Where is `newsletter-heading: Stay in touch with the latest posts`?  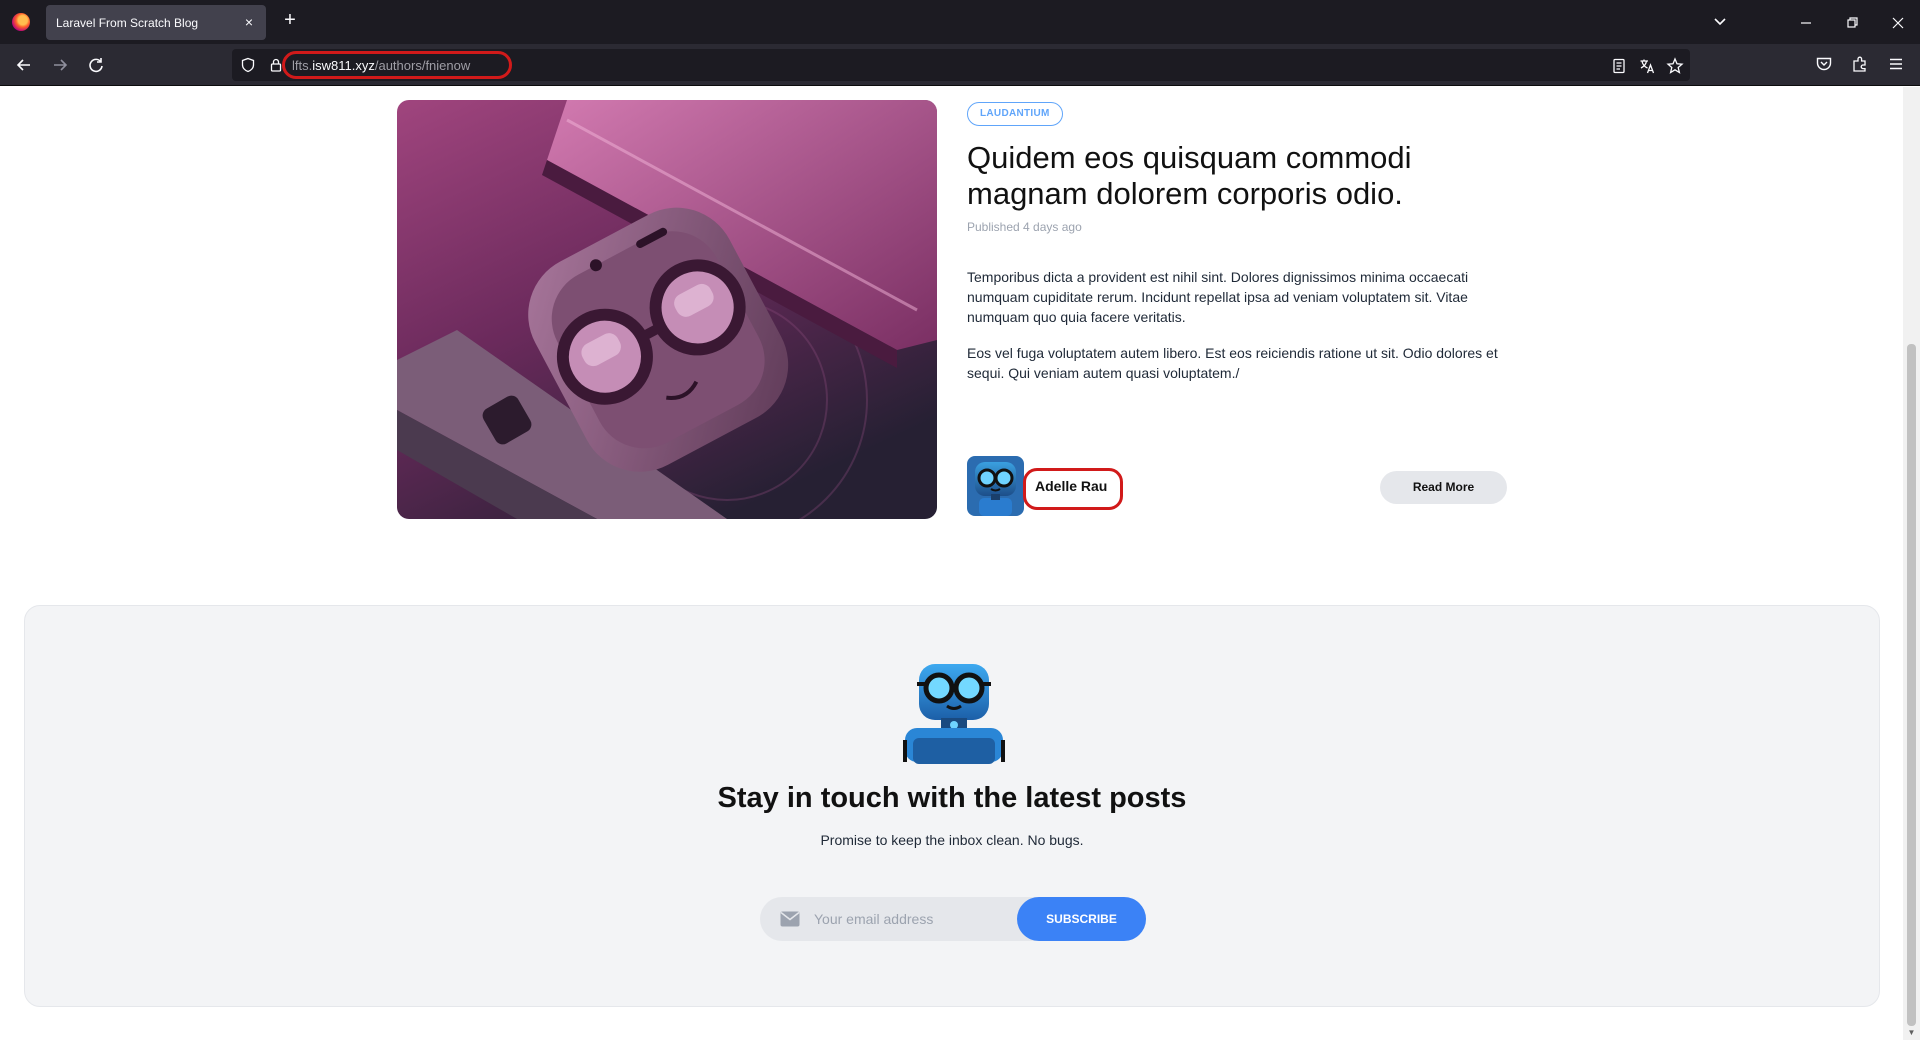 newsletter-heading: Stay in touch with the latest posts is located at coordinates (952, 798).